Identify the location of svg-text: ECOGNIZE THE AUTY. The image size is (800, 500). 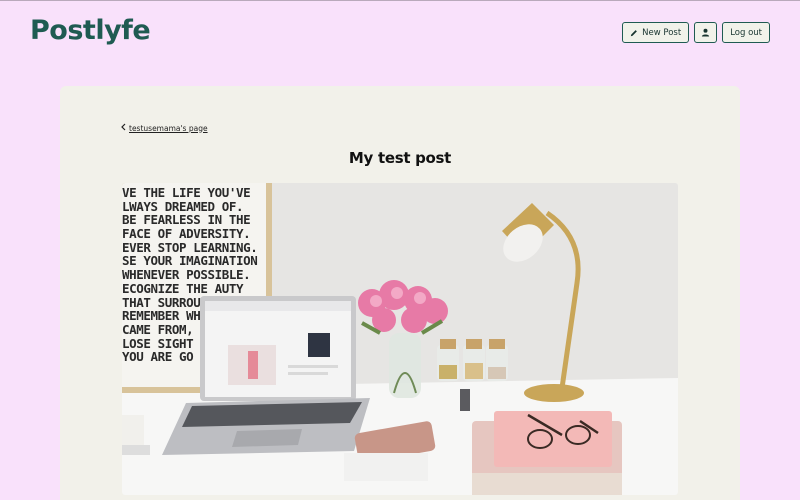
(183, 288).